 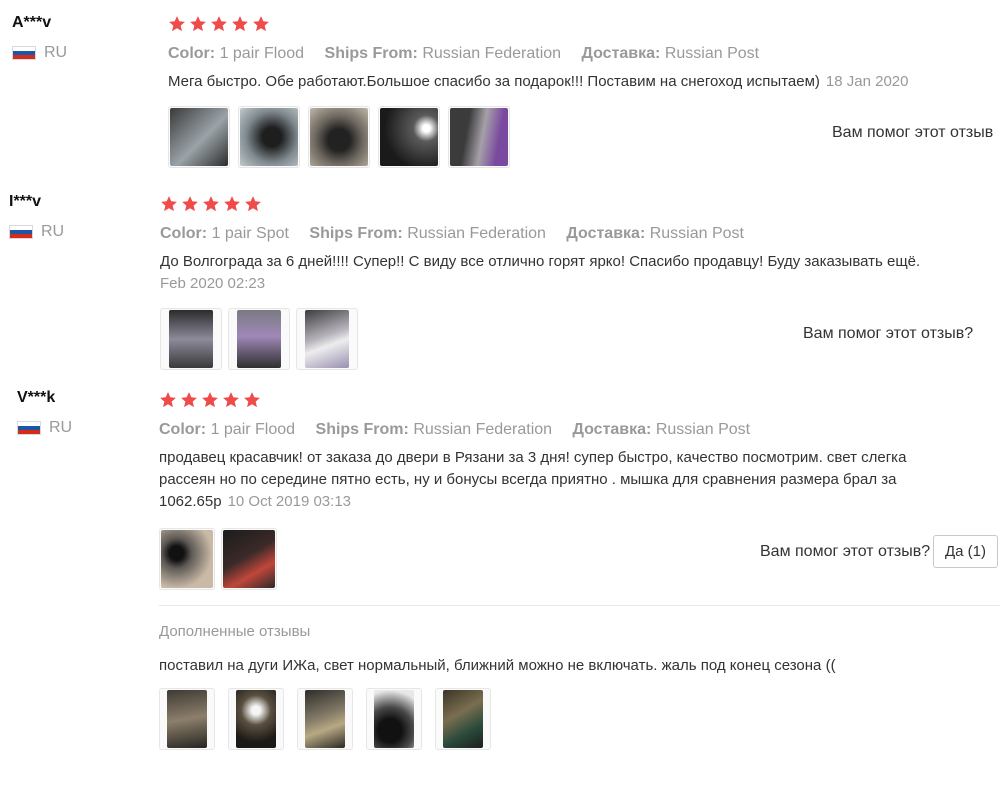 I want to click on reviewer-info: A***v RU, so click(x=39, y=38).